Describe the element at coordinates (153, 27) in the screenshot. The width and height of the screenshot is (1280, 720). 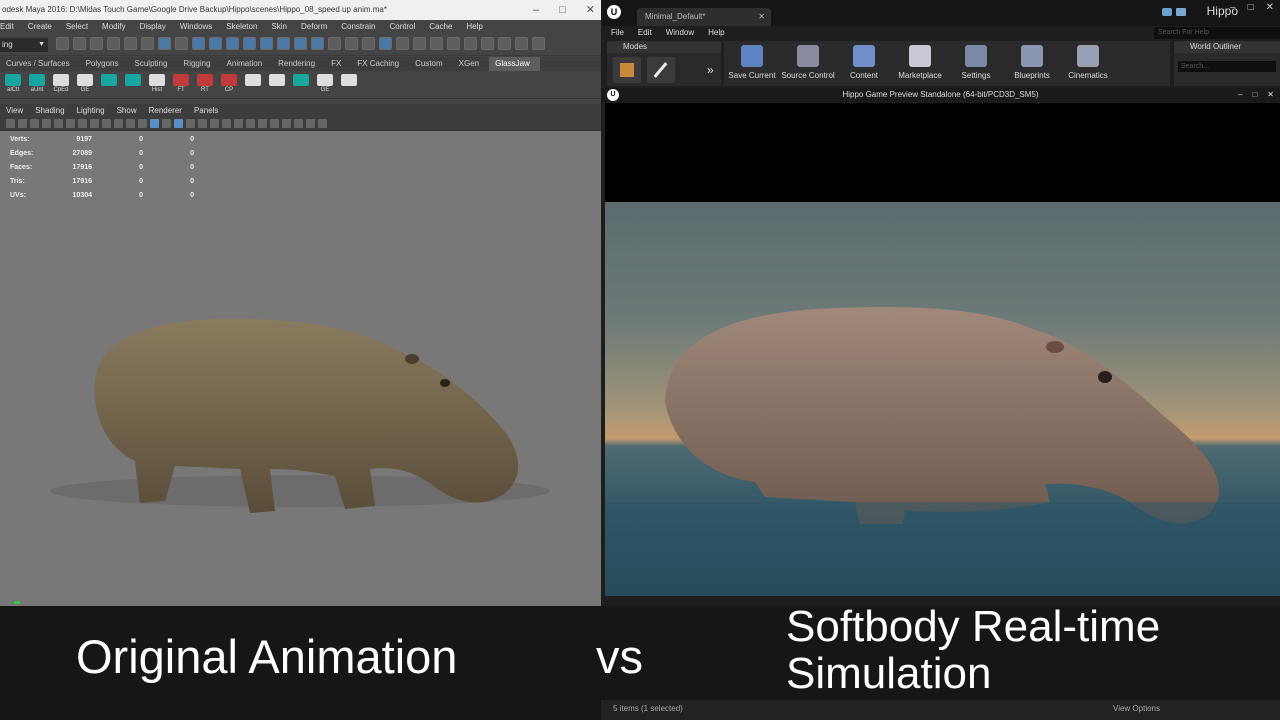
I see `menu-display: Display` at that location.